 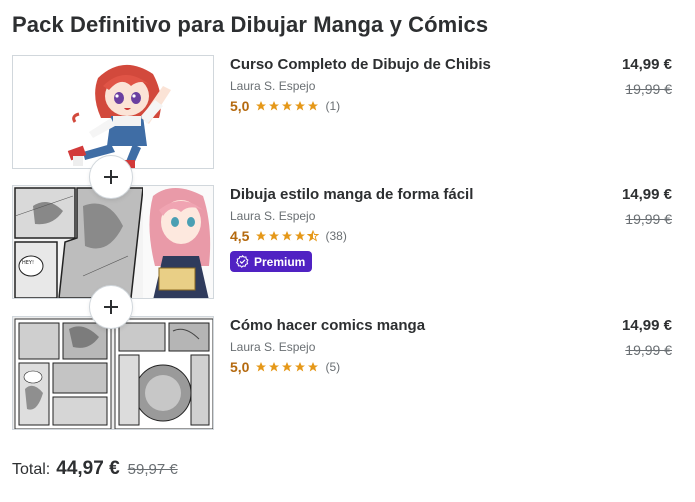 I want to click on premium-badge: Premium, so click(x=271, y=261).